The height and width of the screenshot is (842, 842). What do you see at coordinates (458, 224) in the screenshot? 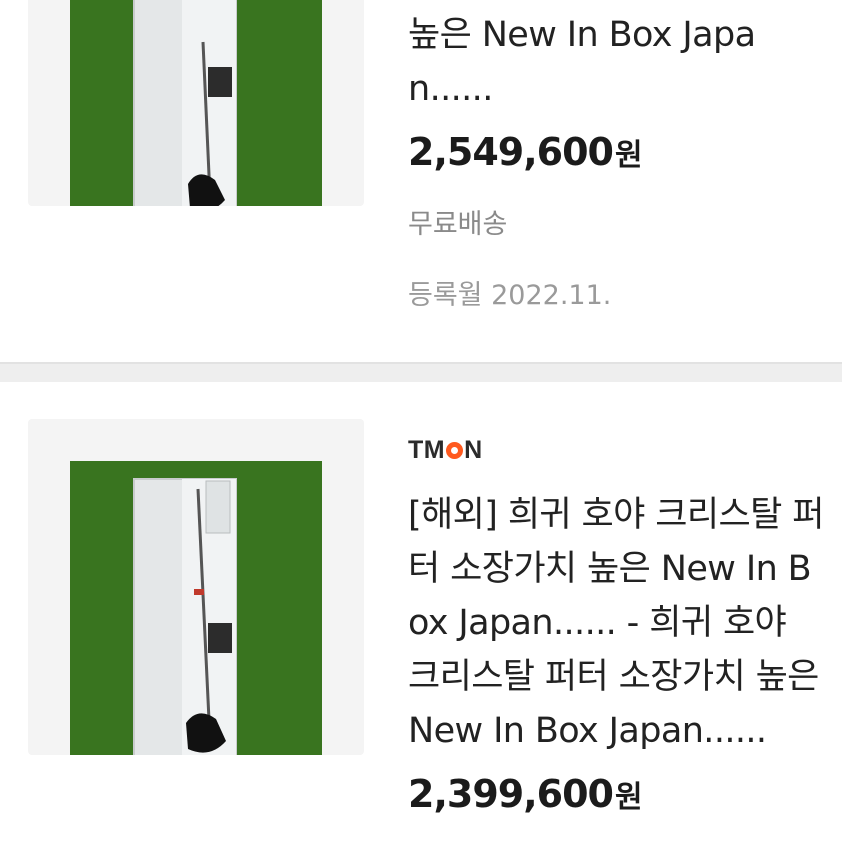
I see `shipping-info: 무료배송` at bounding box center [458, 224].